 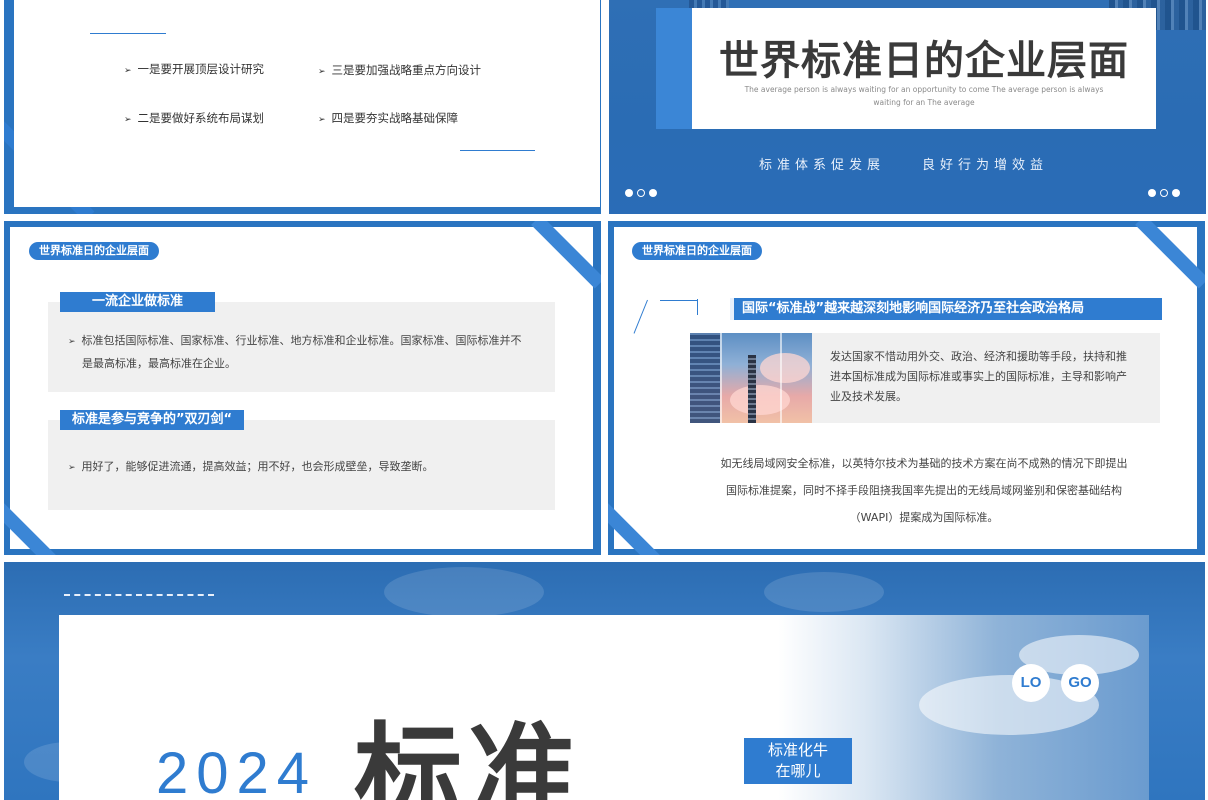 I want to click on slide-title: 世界标准日的企业层面, so click(x=924, y=61).